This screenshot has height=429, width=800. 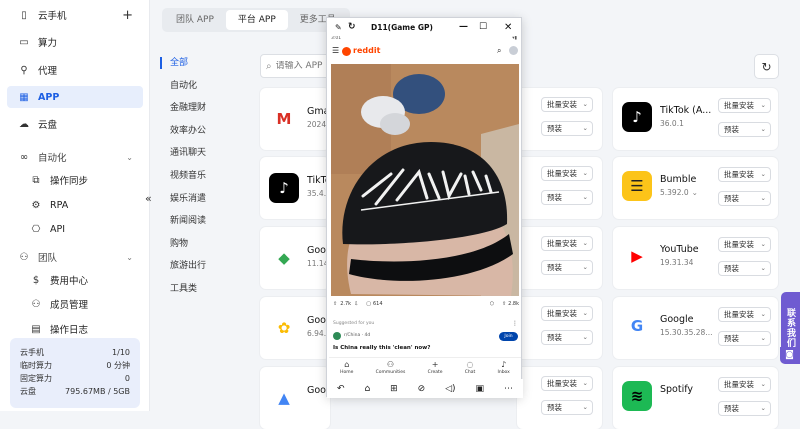 I want to click on search-input, so click(x=299, y=66).